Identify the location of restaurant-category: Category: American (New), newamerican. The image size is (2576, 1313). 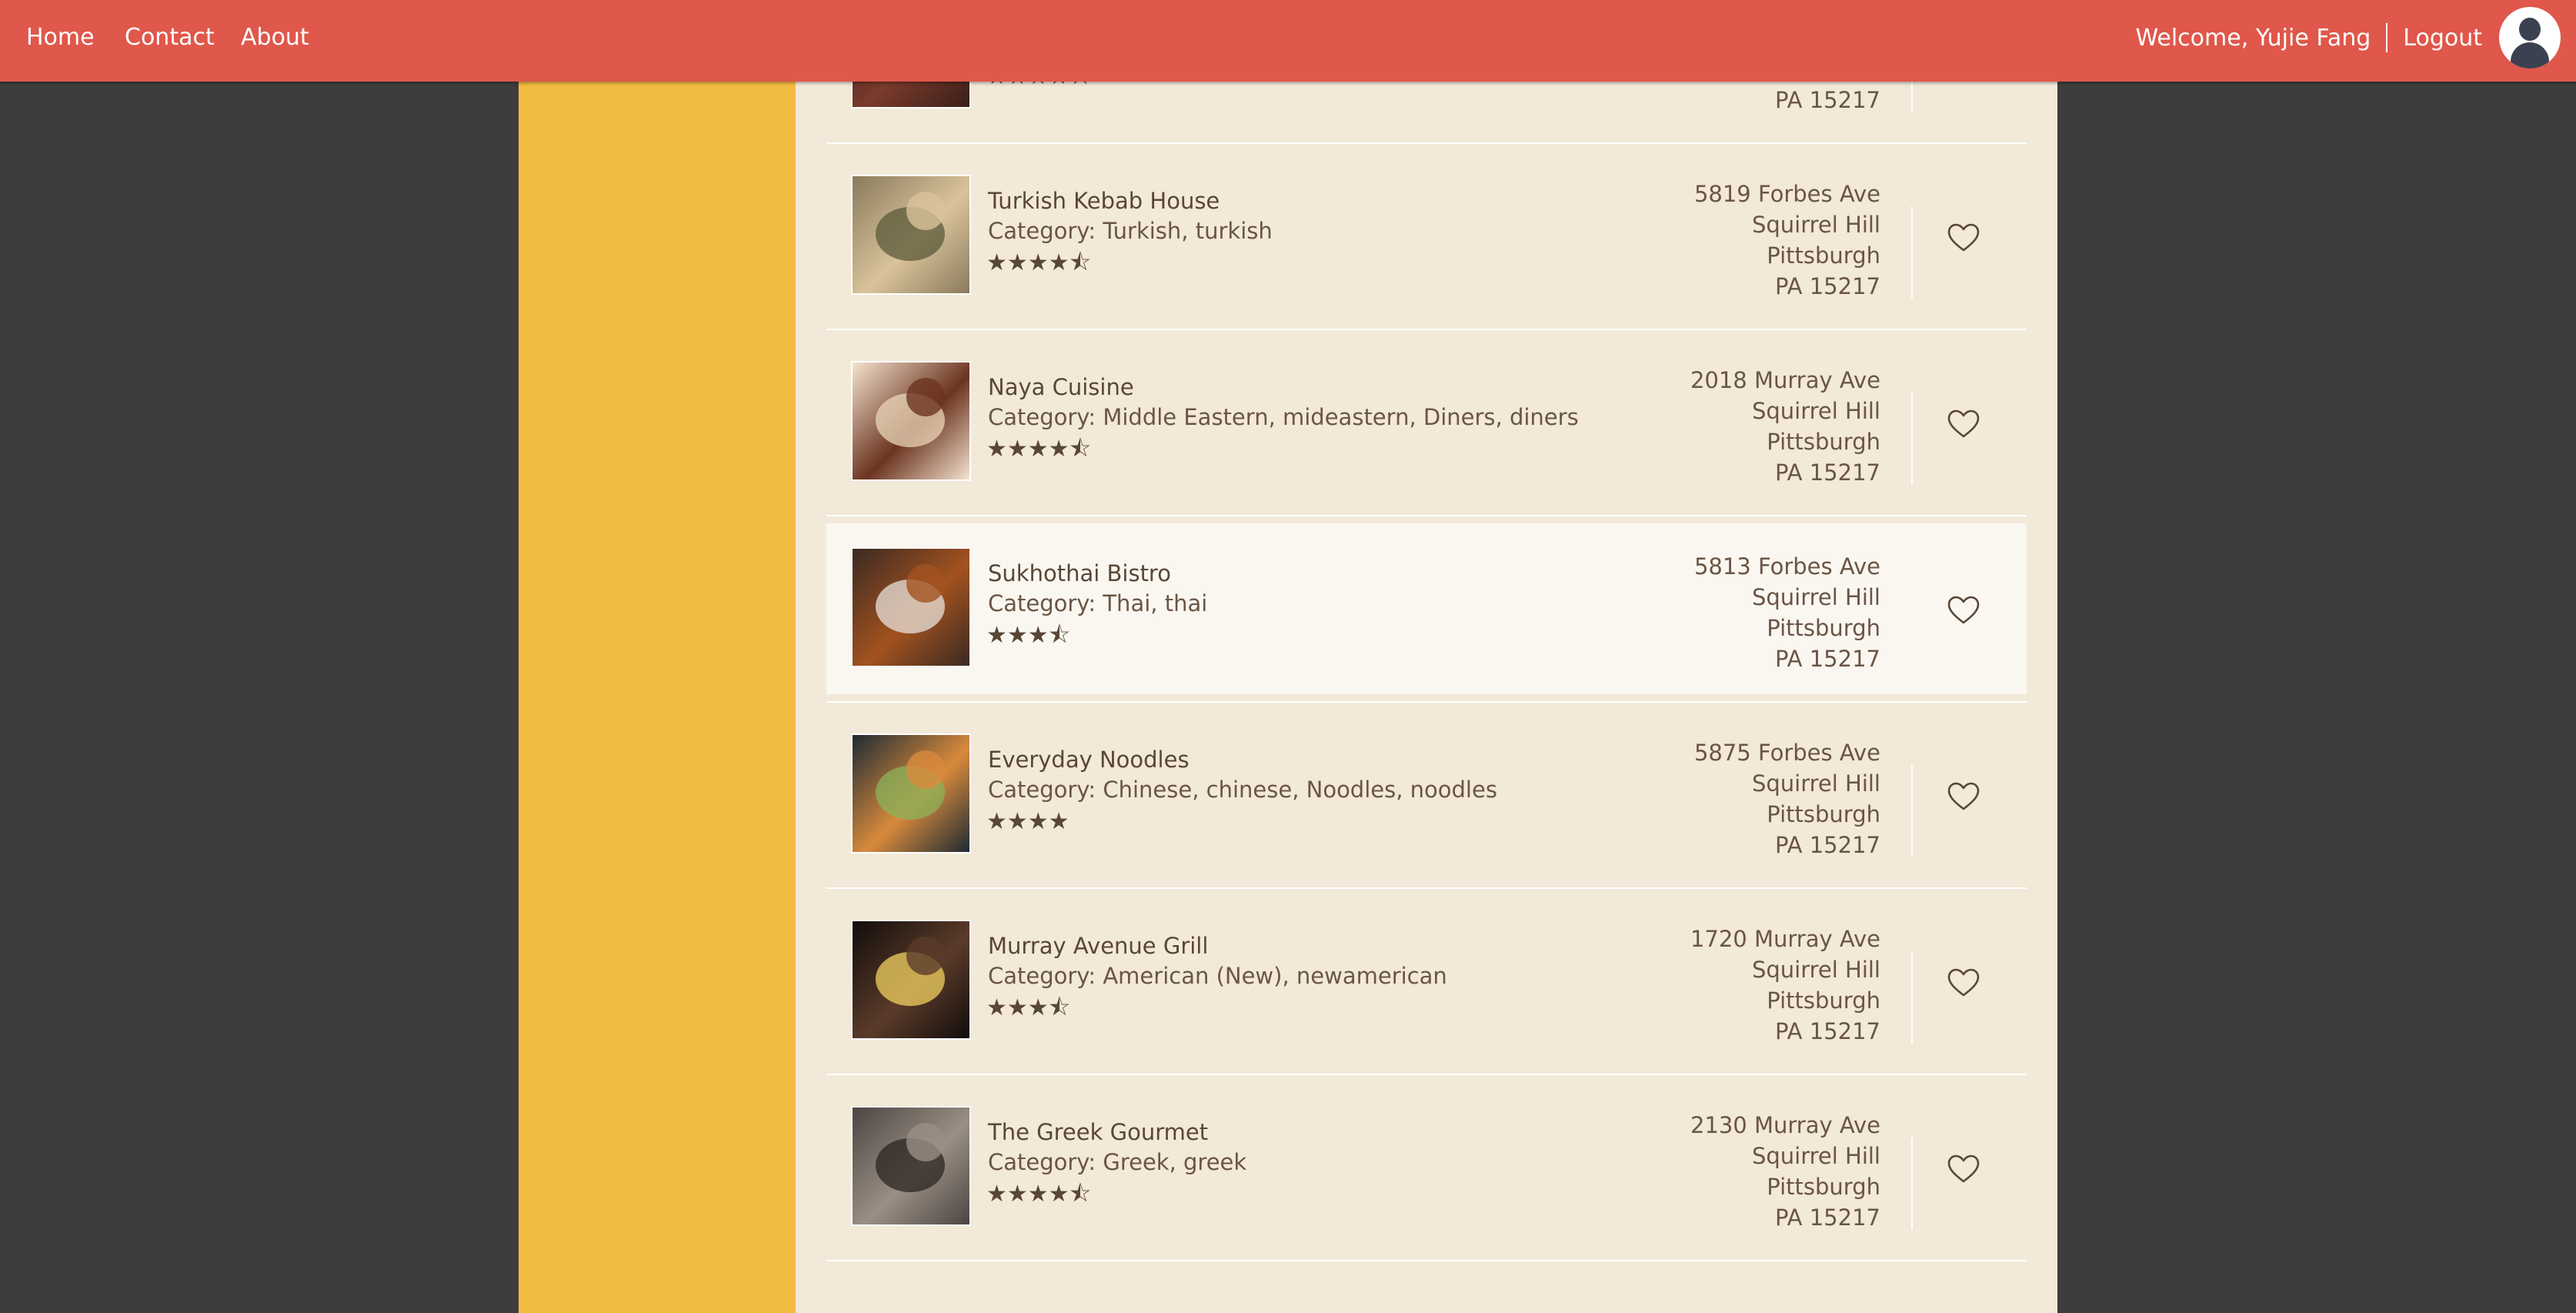
(1218, 976).